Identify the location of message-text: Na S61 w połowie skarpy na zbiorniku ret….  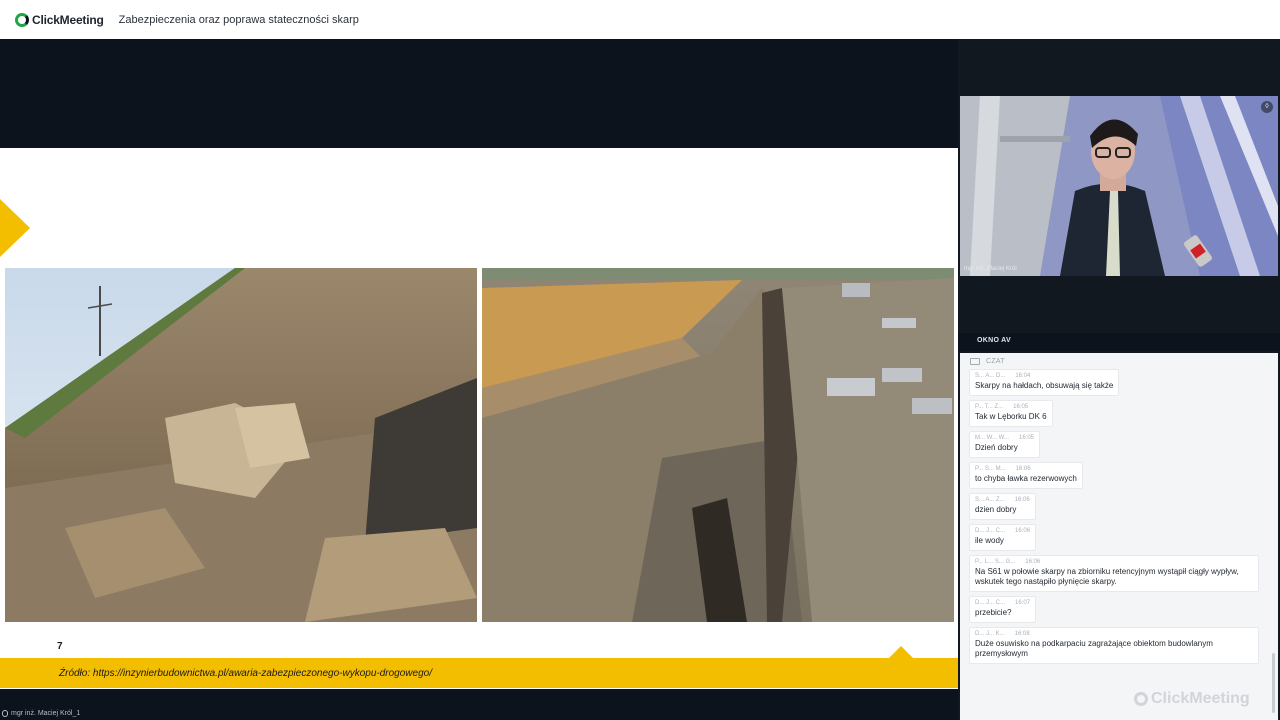
(1107, 576).